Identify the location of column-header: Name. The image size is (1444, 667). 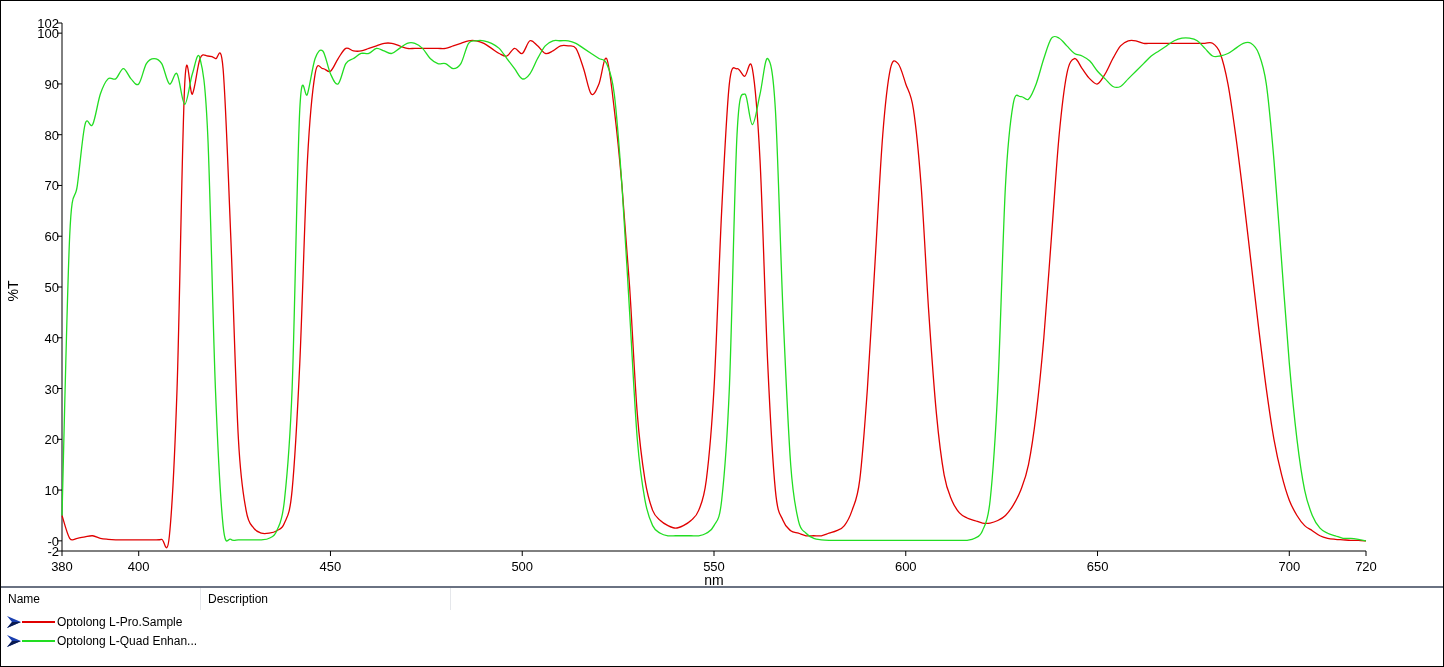
(101, 599).